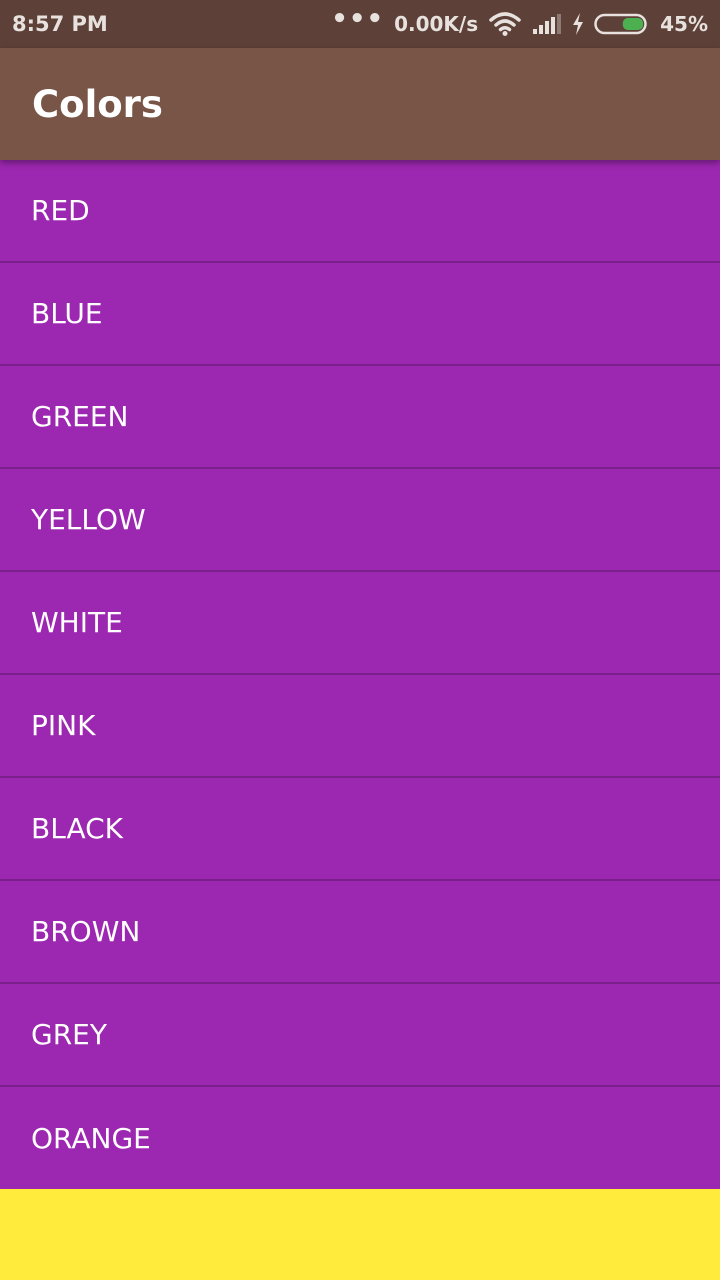  Describe the element at coordinates (684, 24) in the screenshot. I see `battery-percent: 45%` at that location.